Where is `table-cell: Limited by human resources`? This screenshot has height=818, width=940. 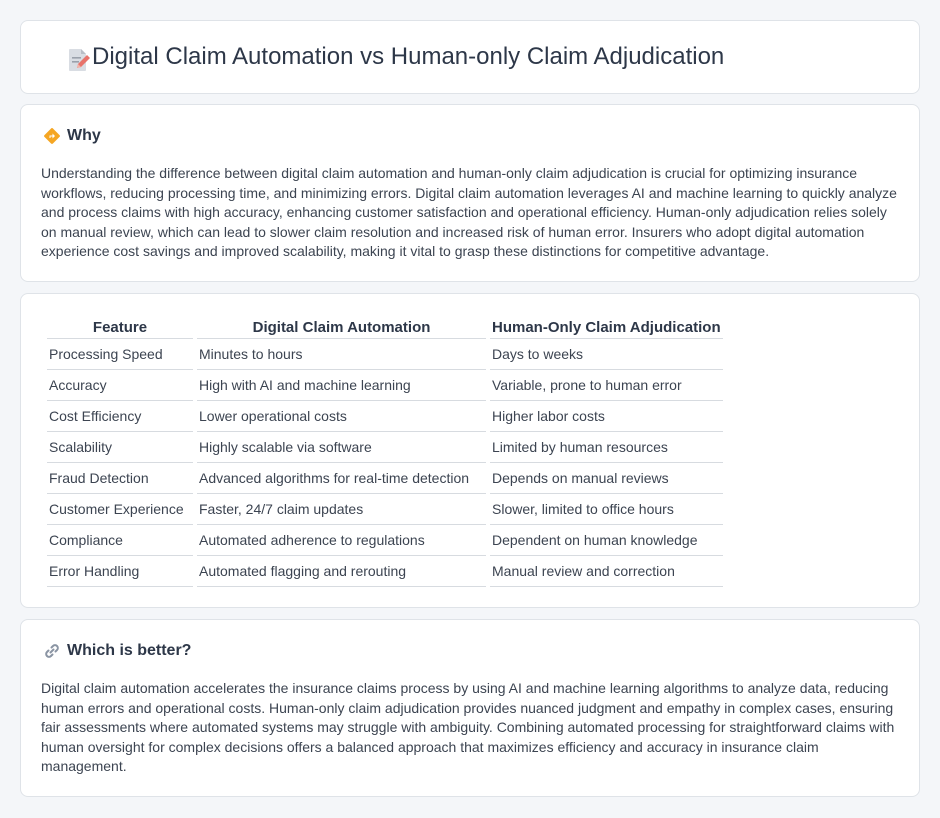 table-cell: Limited by human resources is located at coordinates (606, 447).